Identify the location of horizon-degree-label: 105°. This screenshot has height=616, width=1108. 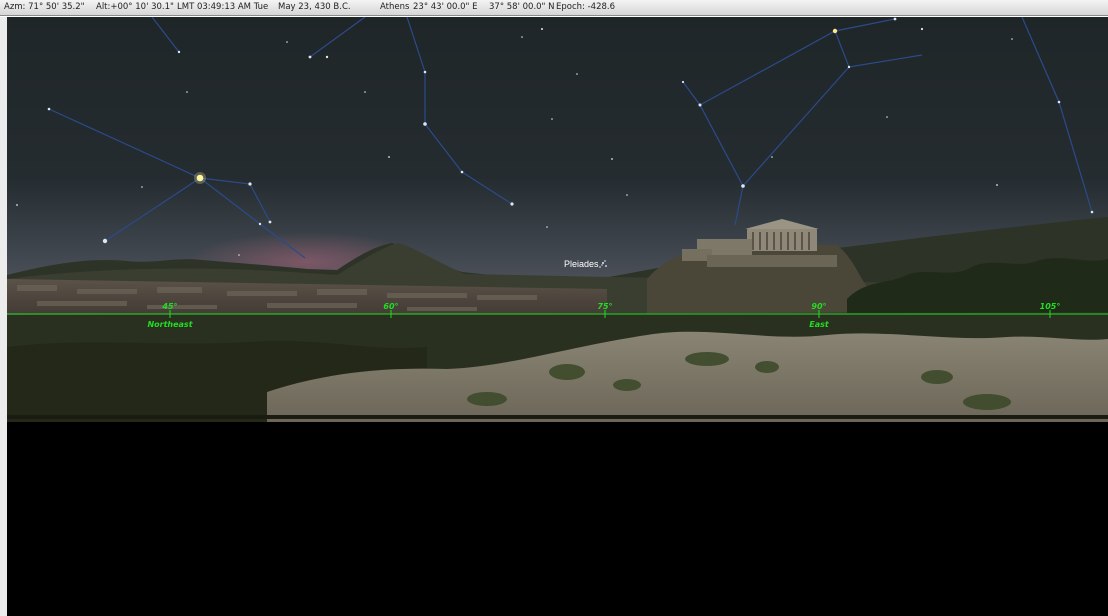
(1050, 306).